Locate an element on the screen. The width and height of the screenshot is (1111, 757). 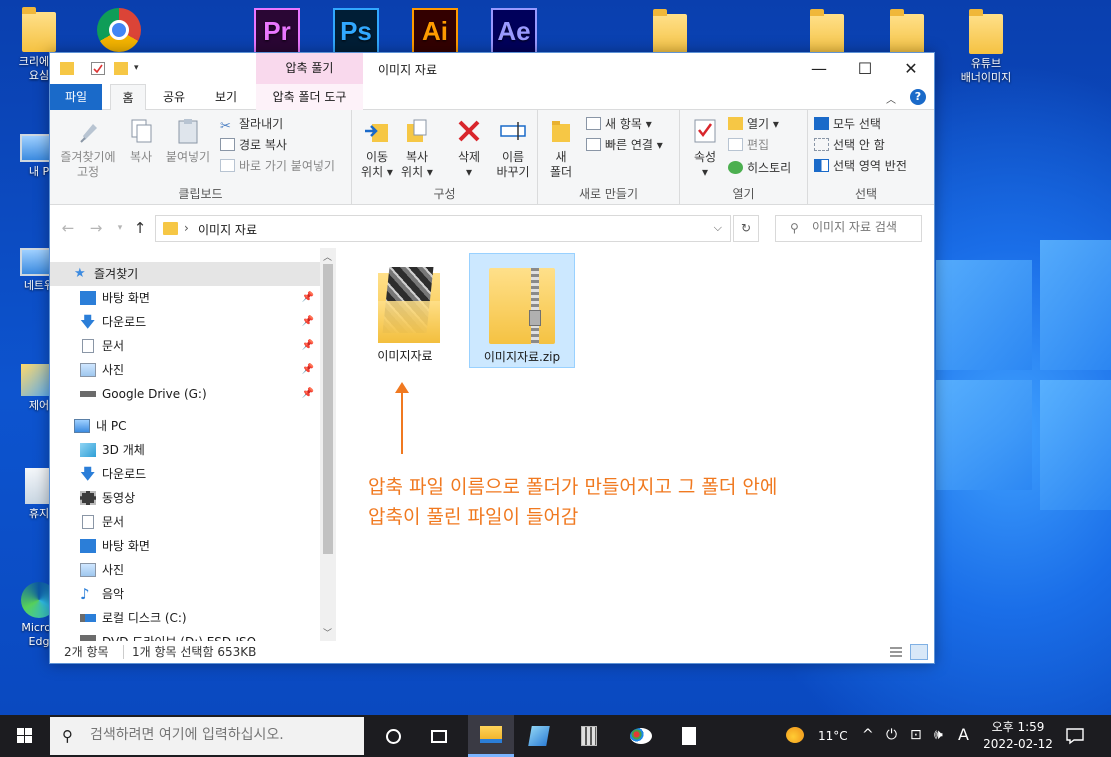
search-input is located at coordinates (864, 227).